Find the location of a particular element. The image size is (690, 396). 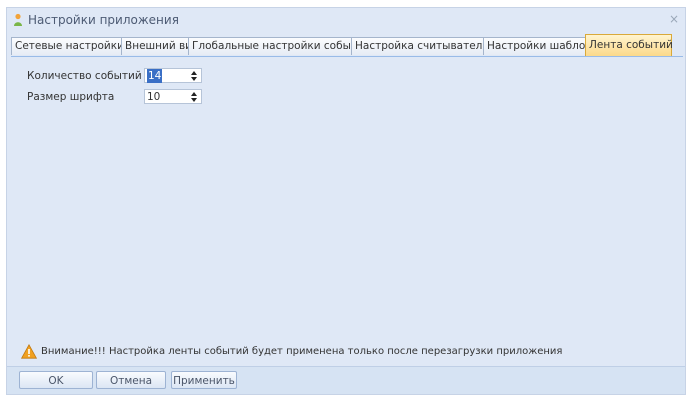

font-size-label: Размер шрифта is located at coordinates (71, 97).